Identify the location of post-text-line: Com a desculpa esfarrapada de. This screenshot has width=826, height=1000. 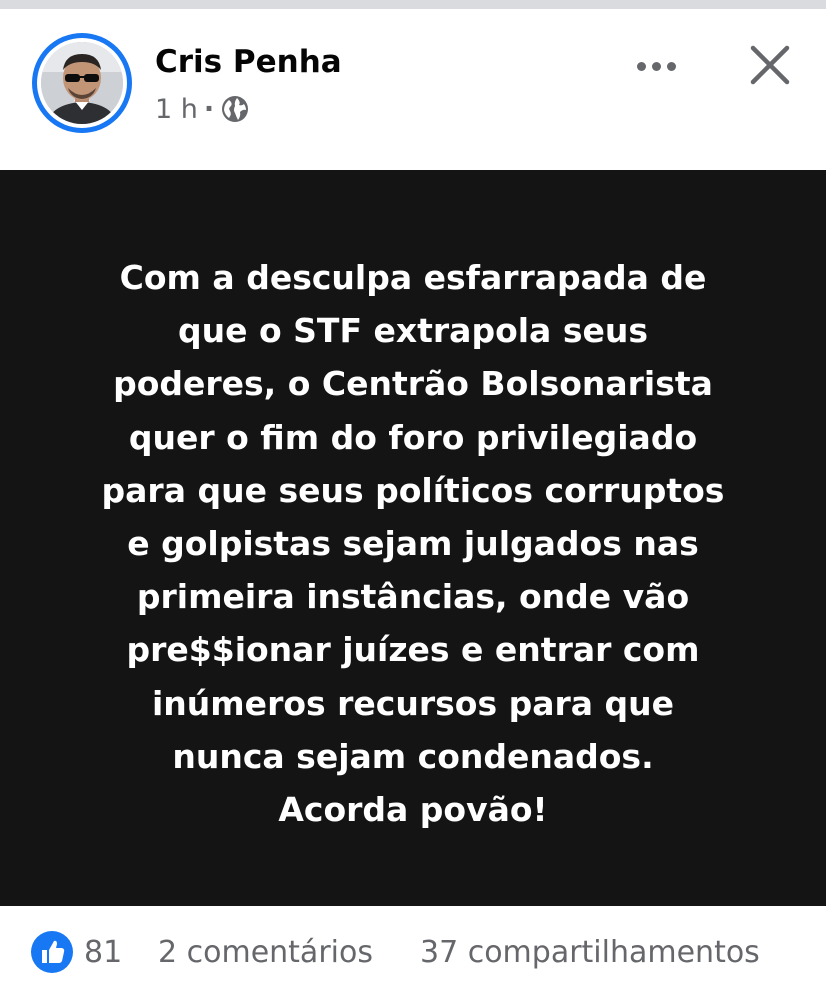
(413, 277).